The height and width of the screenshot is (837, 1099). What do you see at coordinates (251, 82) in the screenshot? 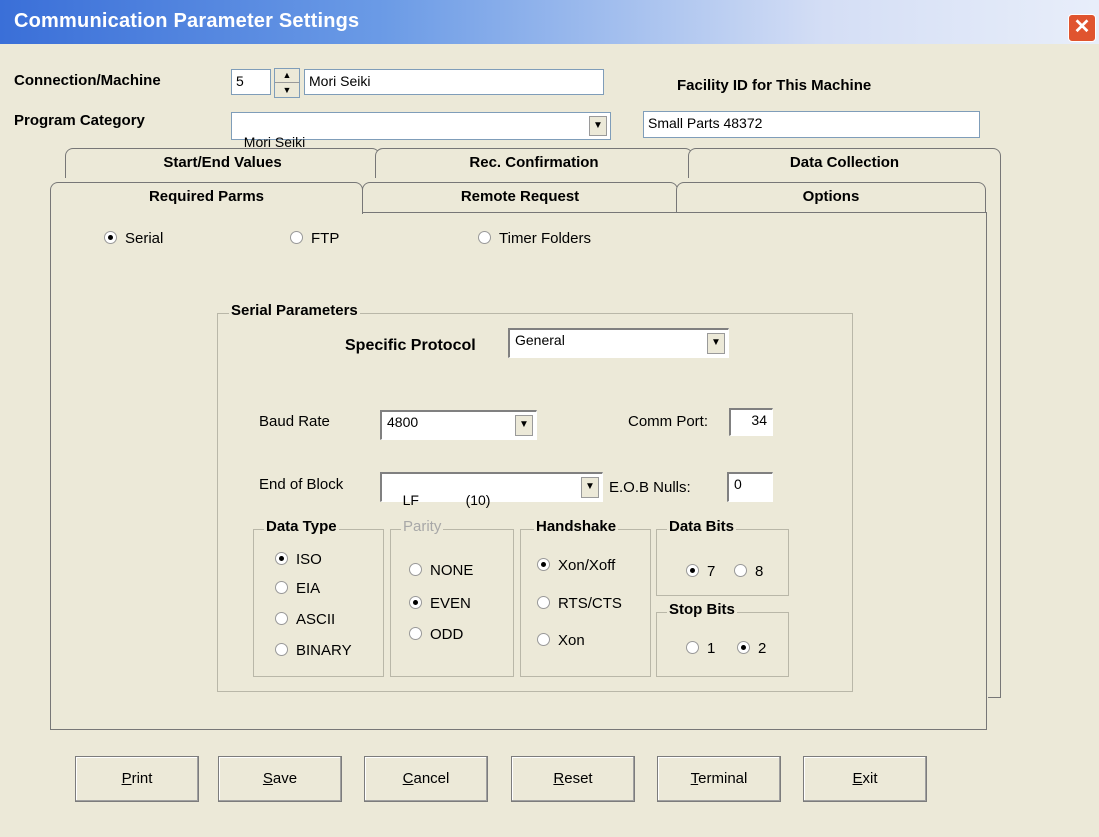
I see `connection-input: 5` at bounding box center [251, 82].